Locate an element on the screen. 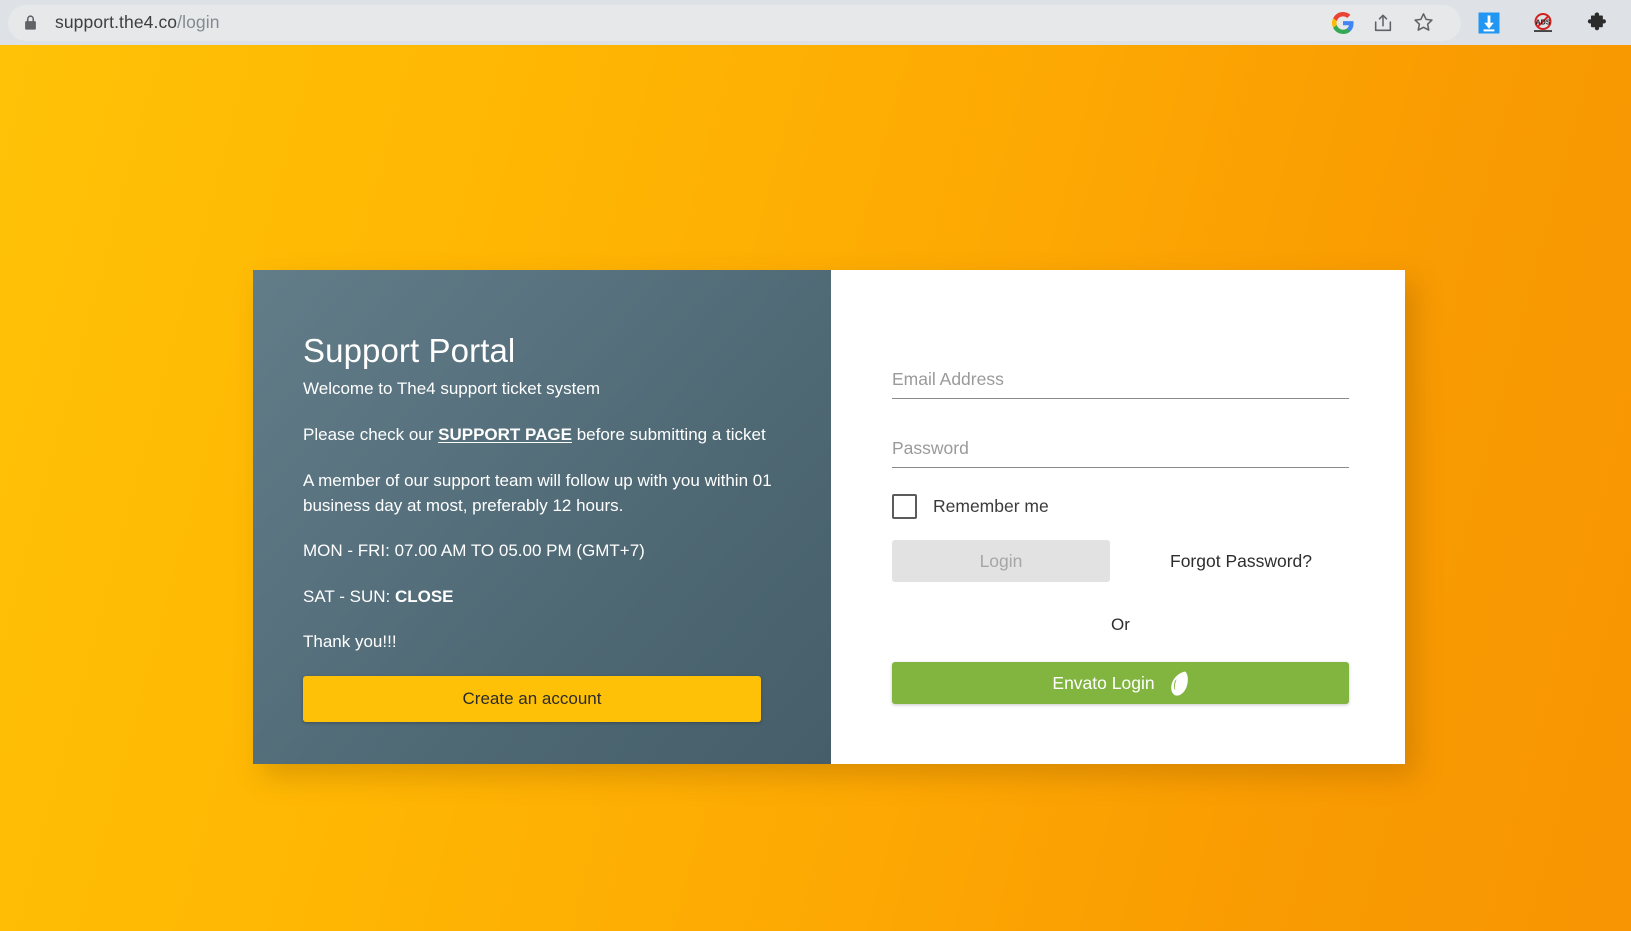  remember-me-checkbox is located at coordinates (904, 506).